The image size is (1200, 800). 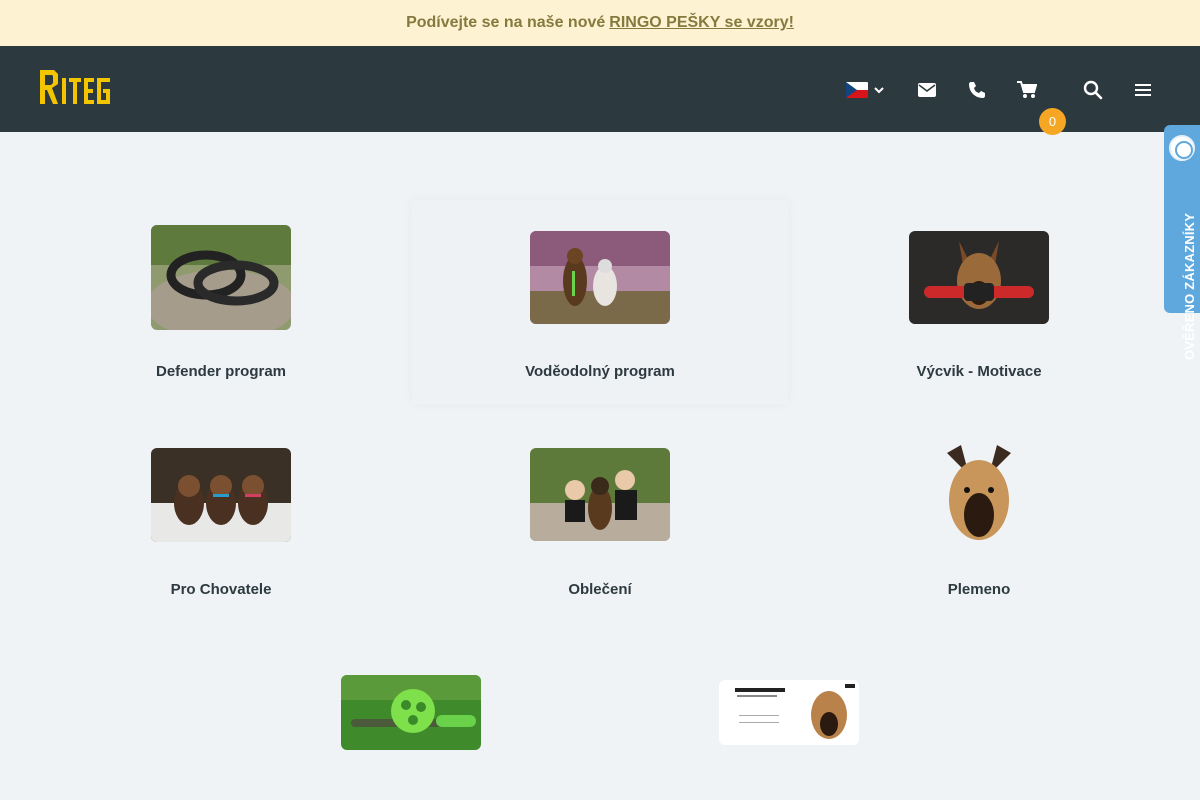 I want to click on malinois-portrait-image, so click(x=979, y=499).